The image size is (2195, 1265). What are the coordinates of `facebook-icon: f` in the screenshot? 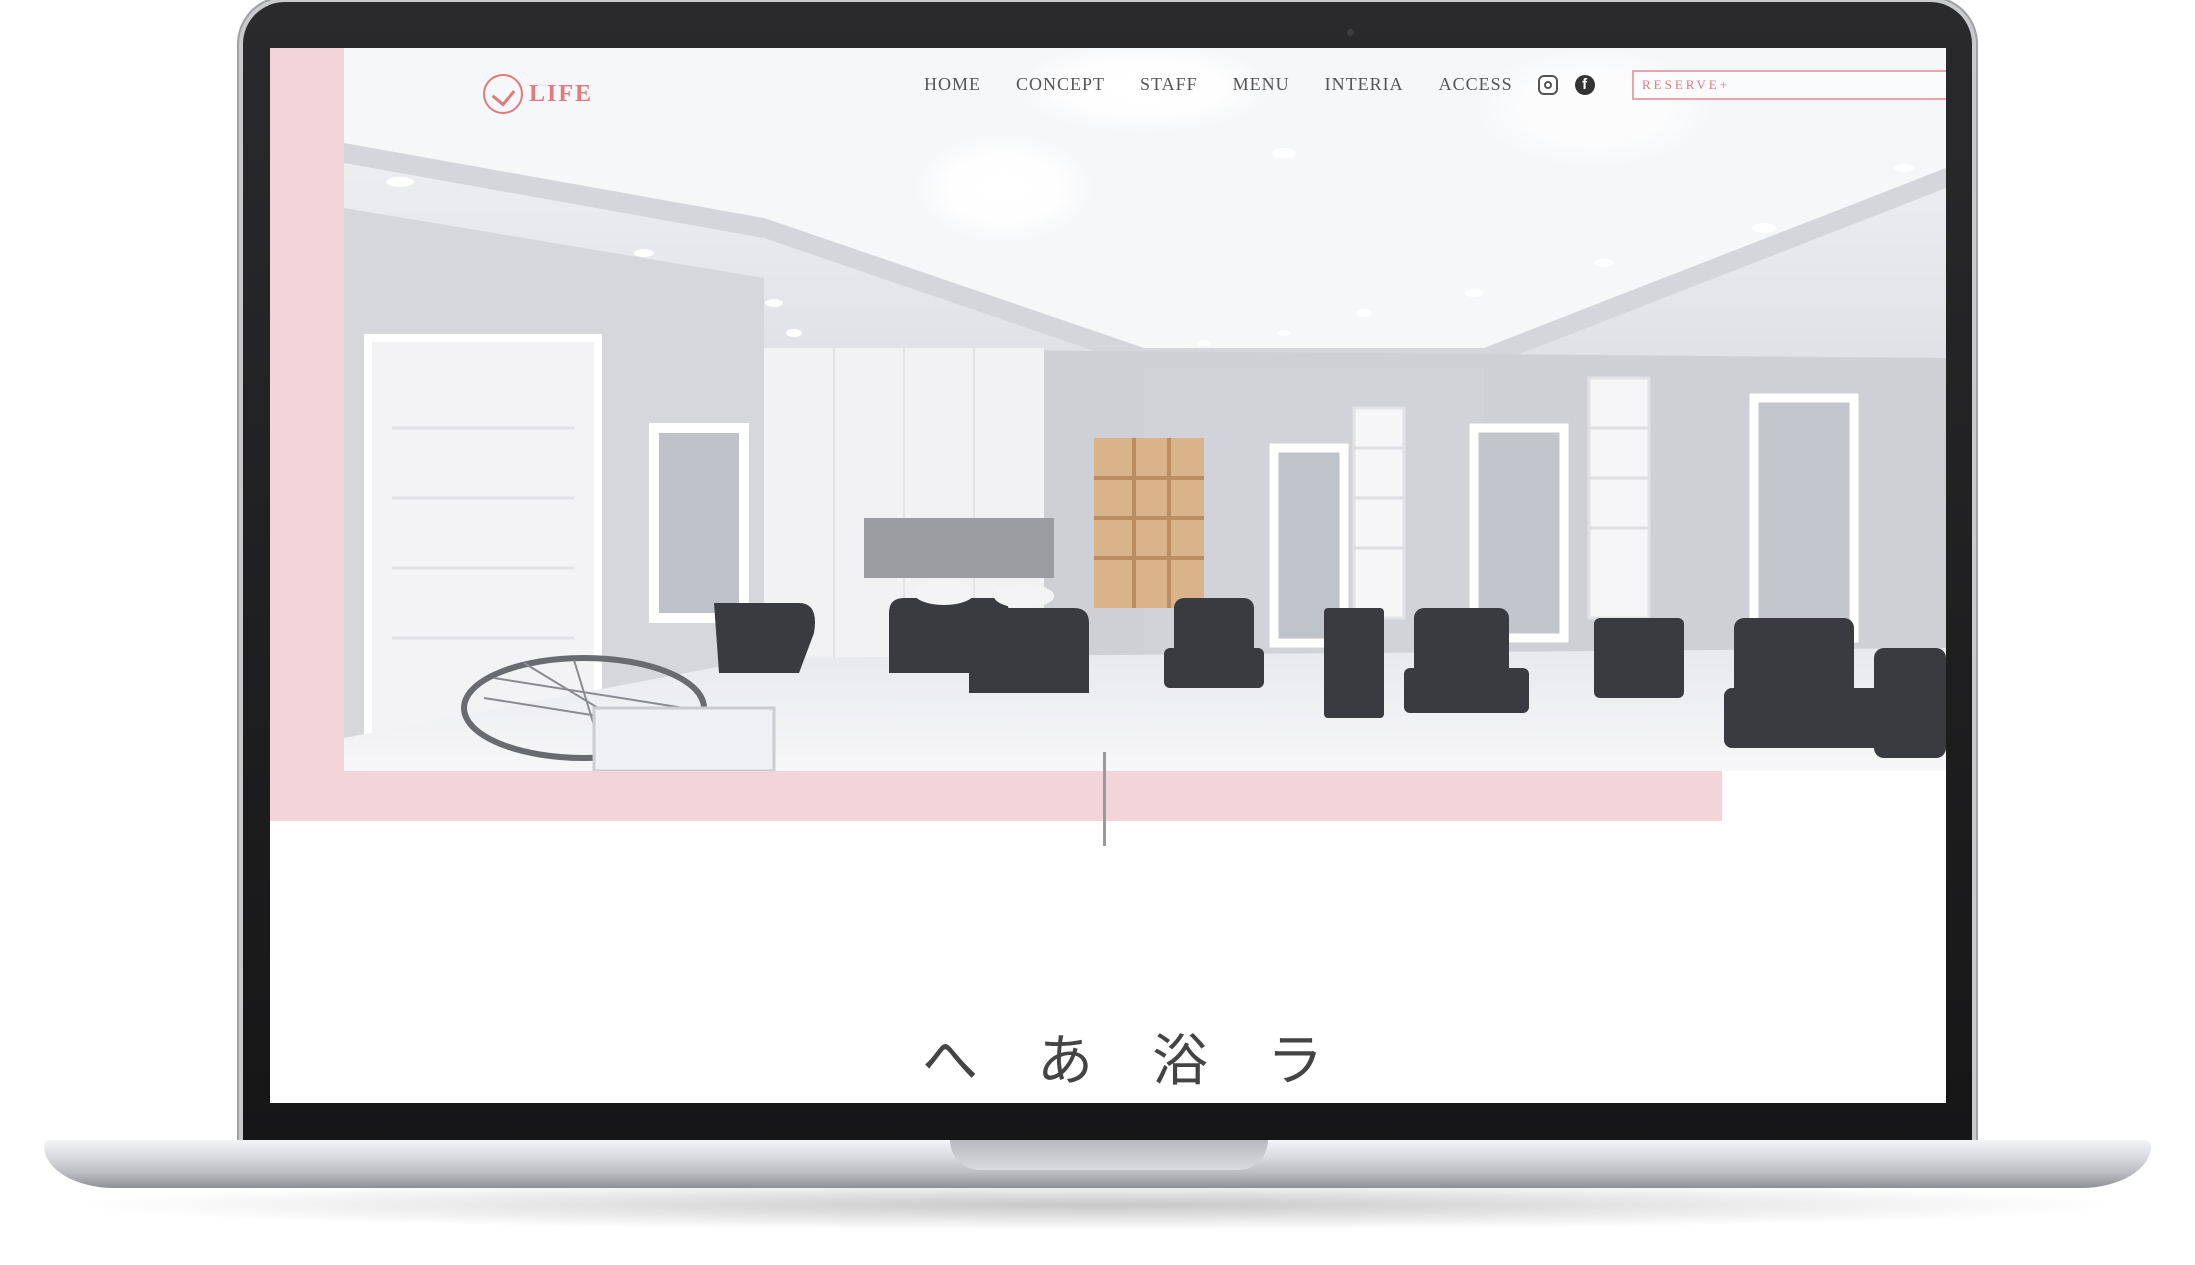 It's located at (1584, 84).